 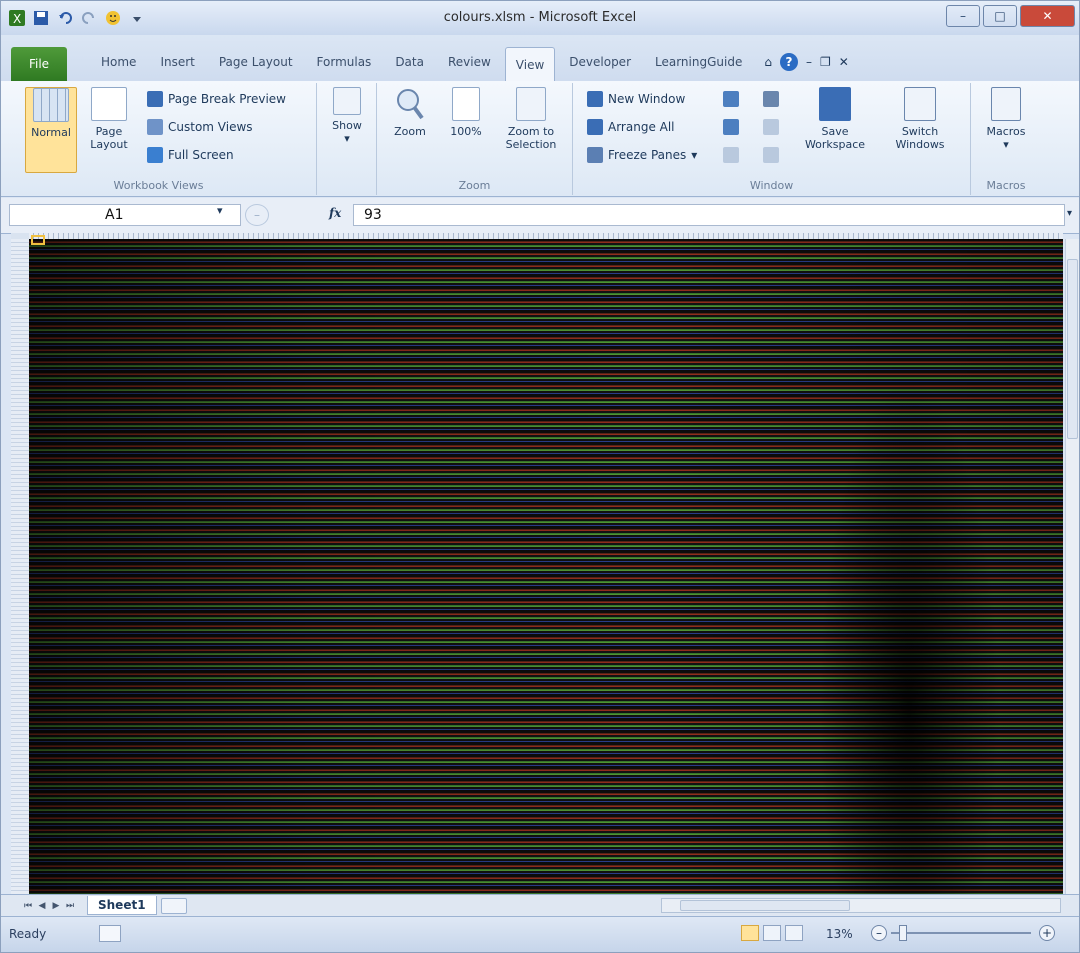 What do you see at coordinates (839, 934) in the screenshot?
I see `zoom-level: 13%` at bounding box center [839, 934].